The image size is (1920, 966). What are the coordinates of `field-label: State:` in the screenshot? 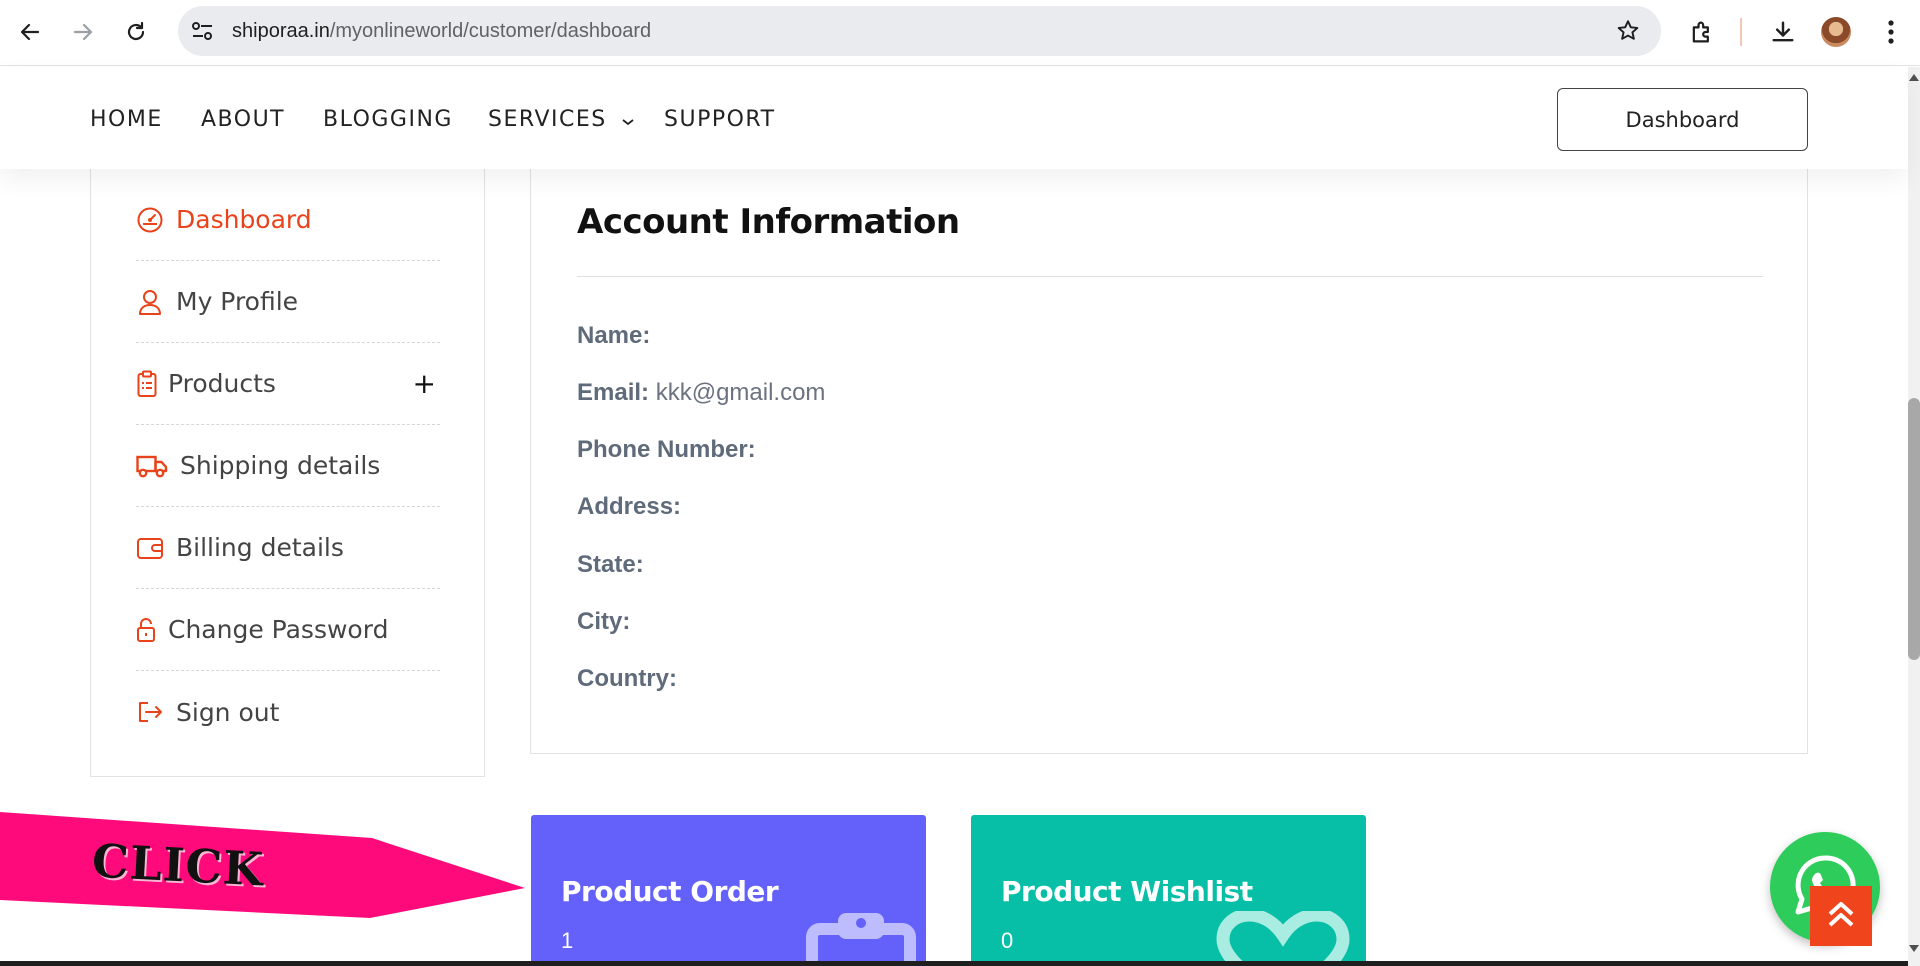 It's located at (610, 564).